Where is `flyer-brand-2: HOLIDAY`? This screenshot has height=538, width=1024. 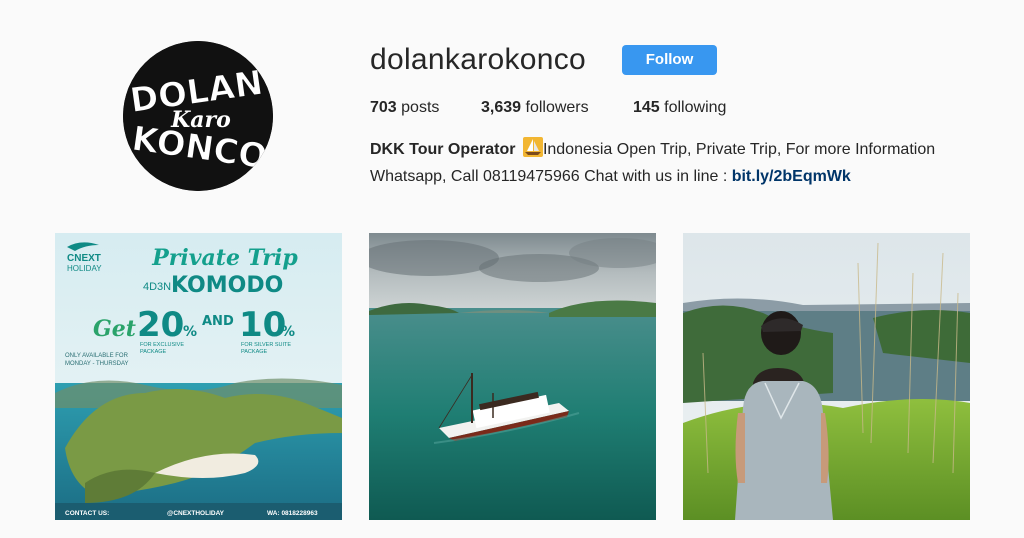 flyer-brand-2: HOLIDAY is located at coordinates (84, 268).